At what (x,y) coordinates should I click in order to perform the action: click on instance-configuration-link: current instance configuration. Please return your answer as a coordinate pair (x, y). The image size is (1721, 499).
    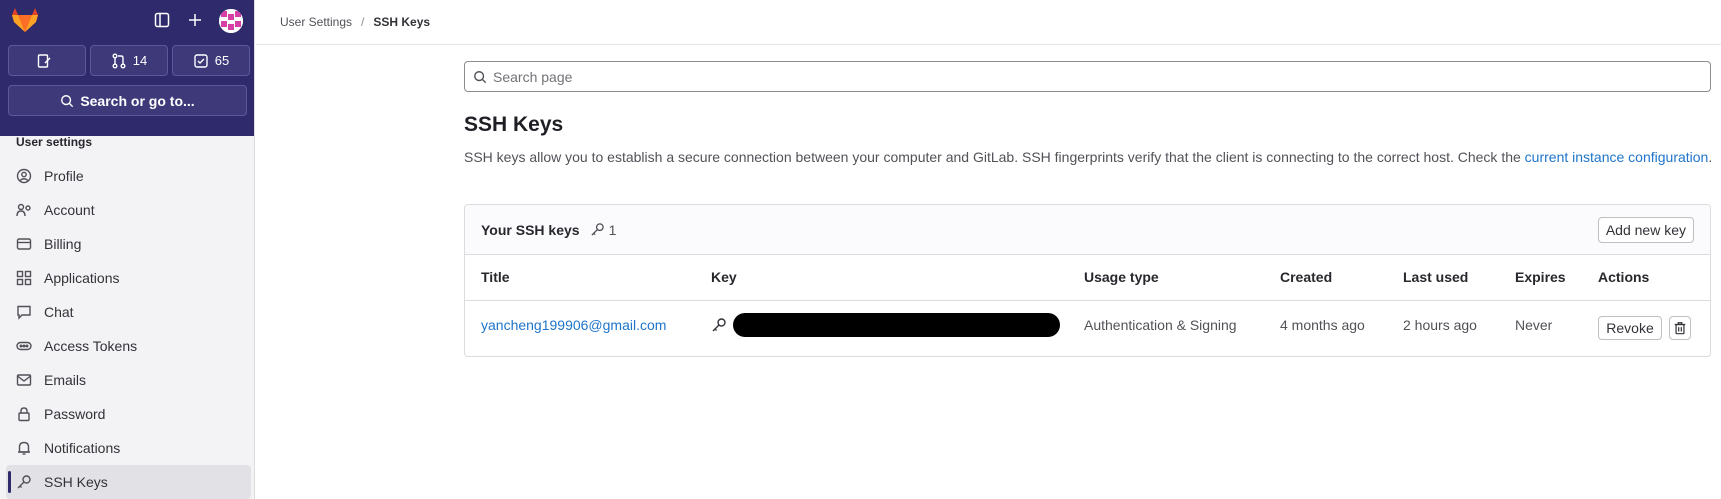
    Looking at the image, I should click on (1617, 157).